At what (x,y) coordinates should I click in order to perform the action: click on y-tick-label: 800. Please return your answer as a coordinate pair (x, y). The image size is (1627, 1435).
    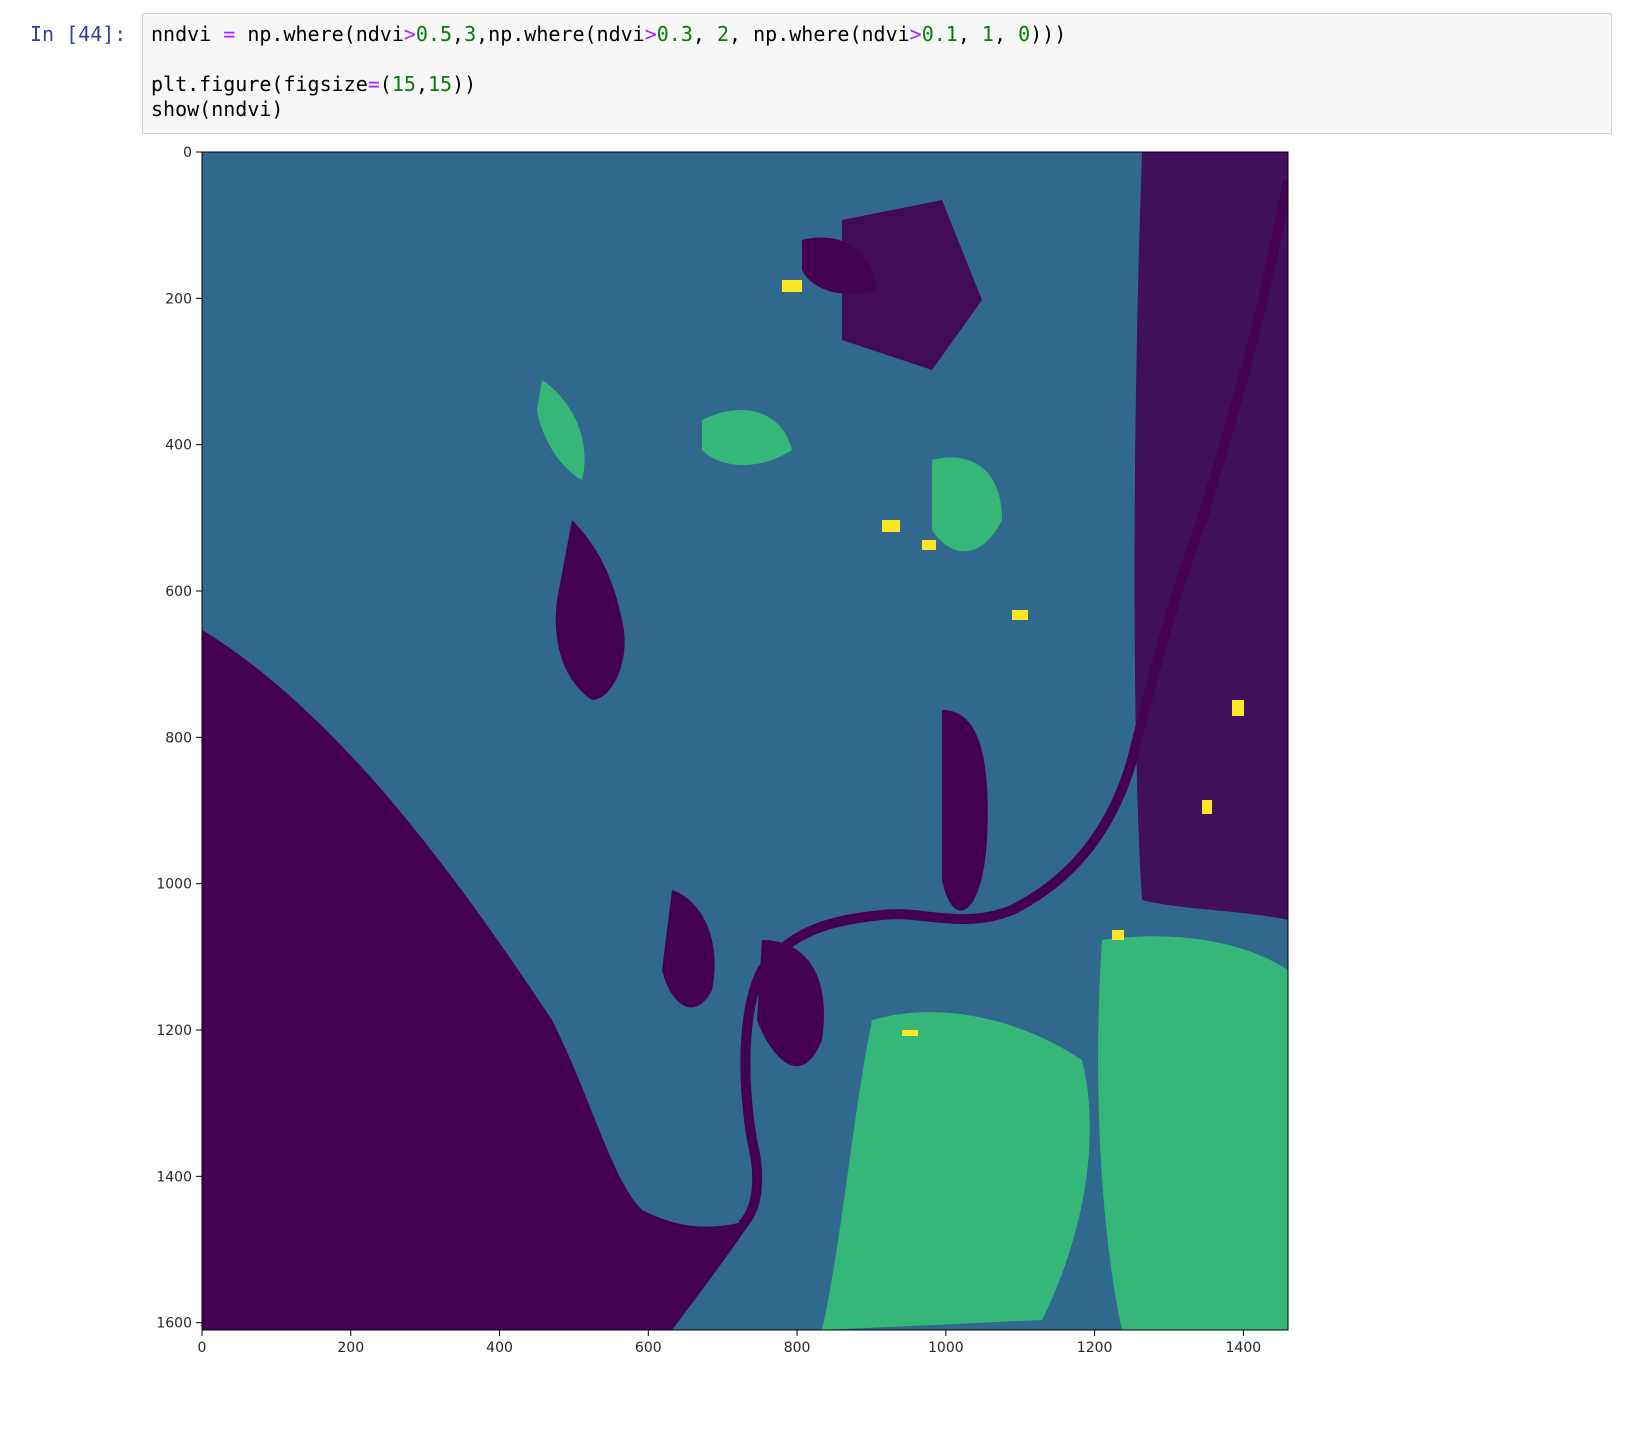
    Looking at the image, I should click on (178, 738).